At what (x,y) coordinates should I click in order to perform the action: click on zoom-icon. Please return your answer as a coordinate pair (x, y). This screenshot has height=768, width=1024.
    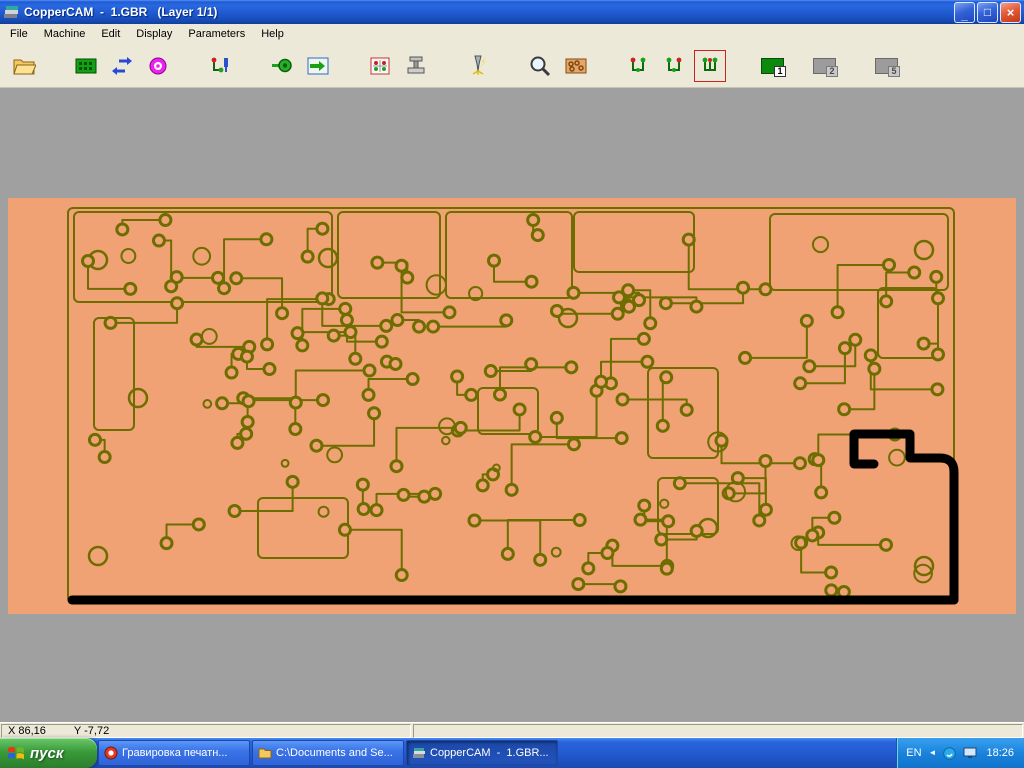
    Looking at the image, I should click on (540, 66).